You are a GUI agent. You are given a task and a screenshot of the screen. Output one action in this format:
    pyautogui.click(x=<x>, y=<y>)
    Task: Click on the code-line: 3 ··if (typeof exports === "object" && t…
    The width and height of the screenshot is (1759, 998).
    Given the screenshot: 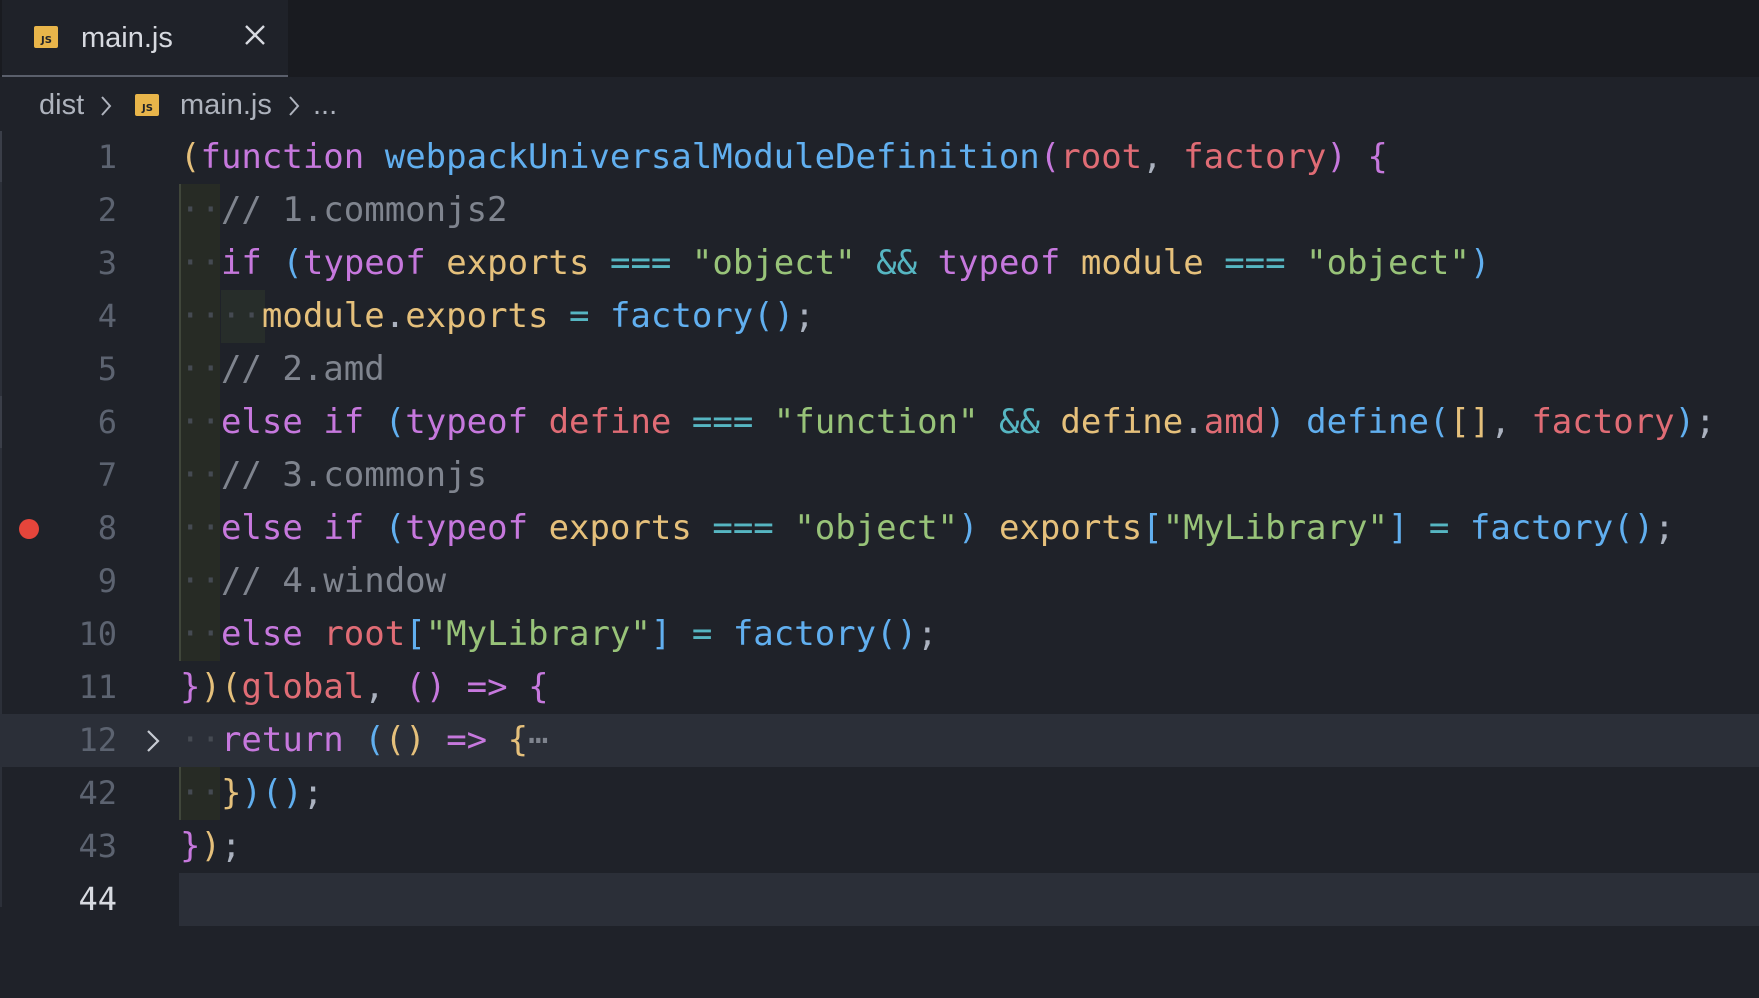 What is the action you would take?
    pyautogui.click(x=879, y=263)
    